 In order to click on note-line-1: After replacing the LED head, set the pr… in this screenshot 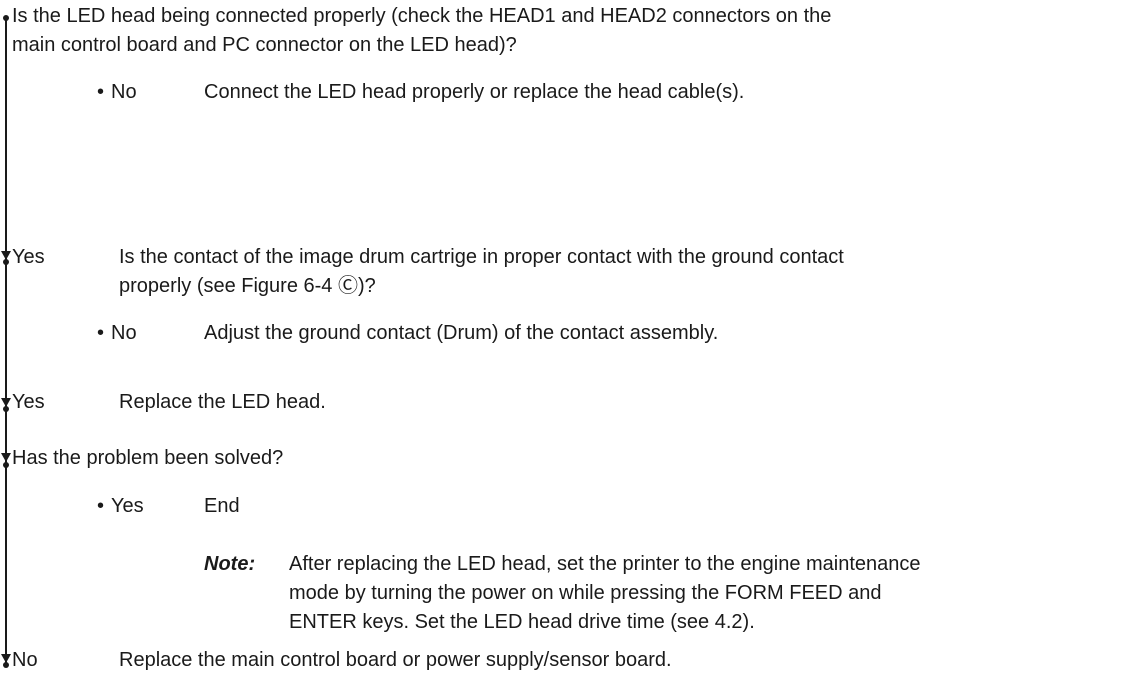, I will do `click(605, 564)`.